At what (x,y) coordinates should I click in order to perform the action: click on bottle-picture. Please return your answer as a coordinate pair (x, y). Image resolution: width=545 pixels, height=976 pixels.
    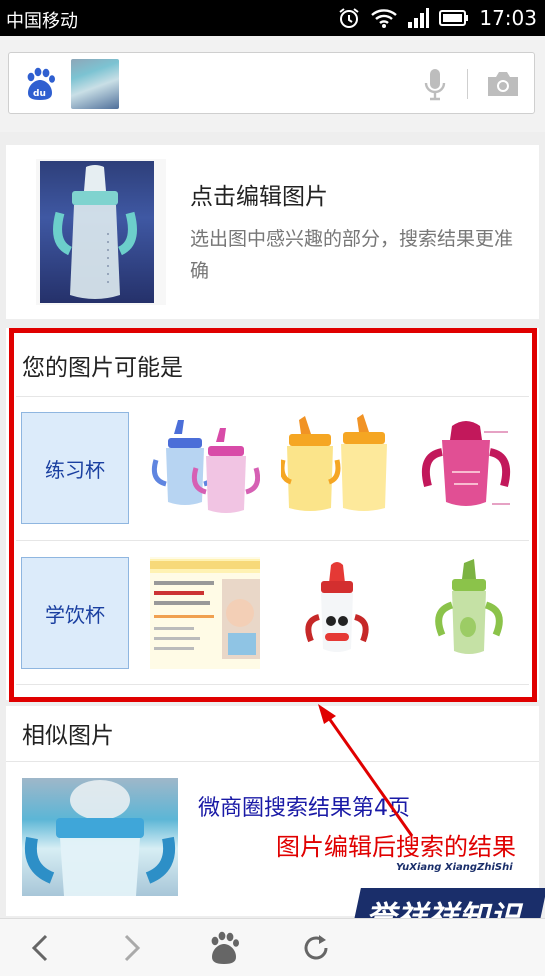
    Looking at the image, I should click on (95, 232).